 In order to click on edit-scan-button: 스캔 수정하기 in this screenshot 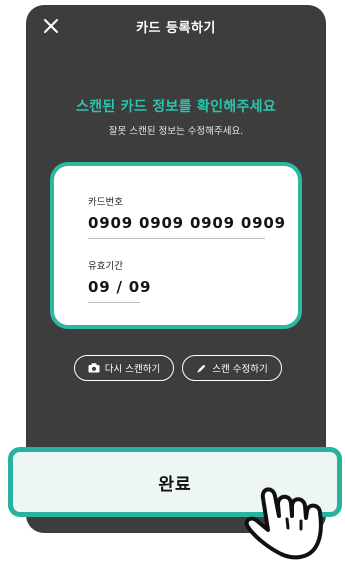, I will do `click(232, 368)`.